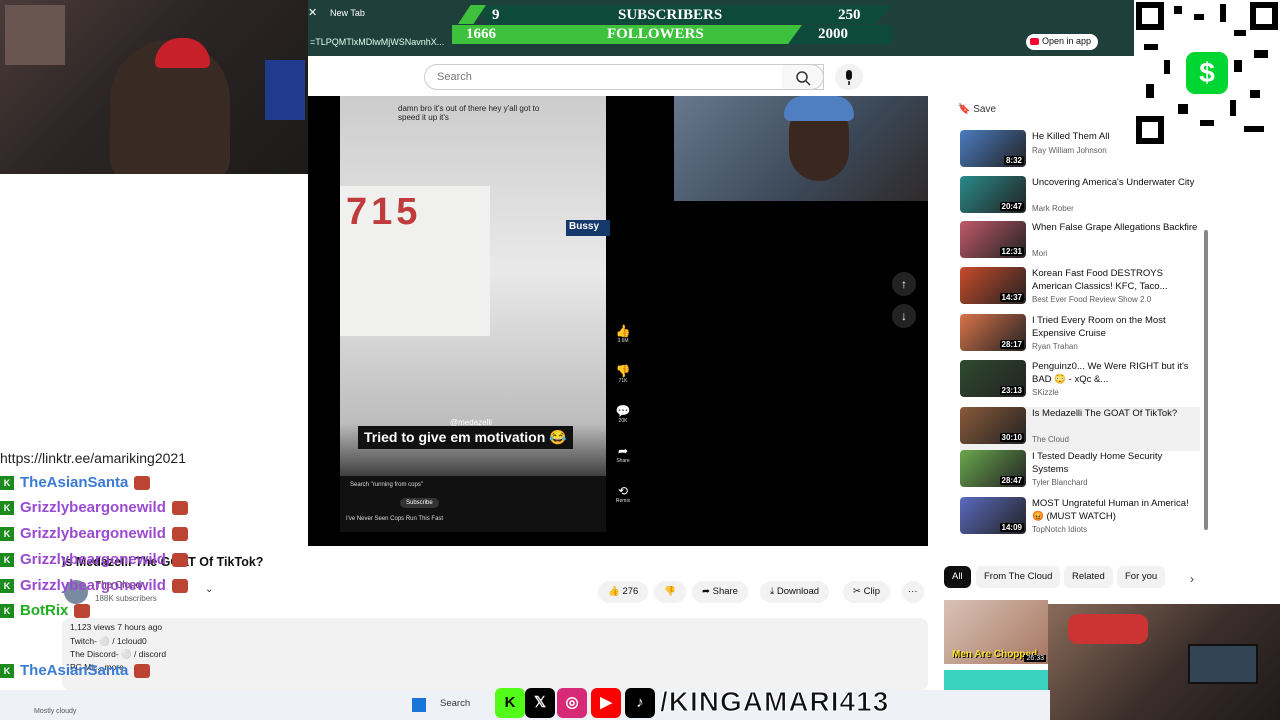  Describe the element at coordinates (993, 332) in the screenshot. I see `recommendation-thumbnail: 28:17` at that location.